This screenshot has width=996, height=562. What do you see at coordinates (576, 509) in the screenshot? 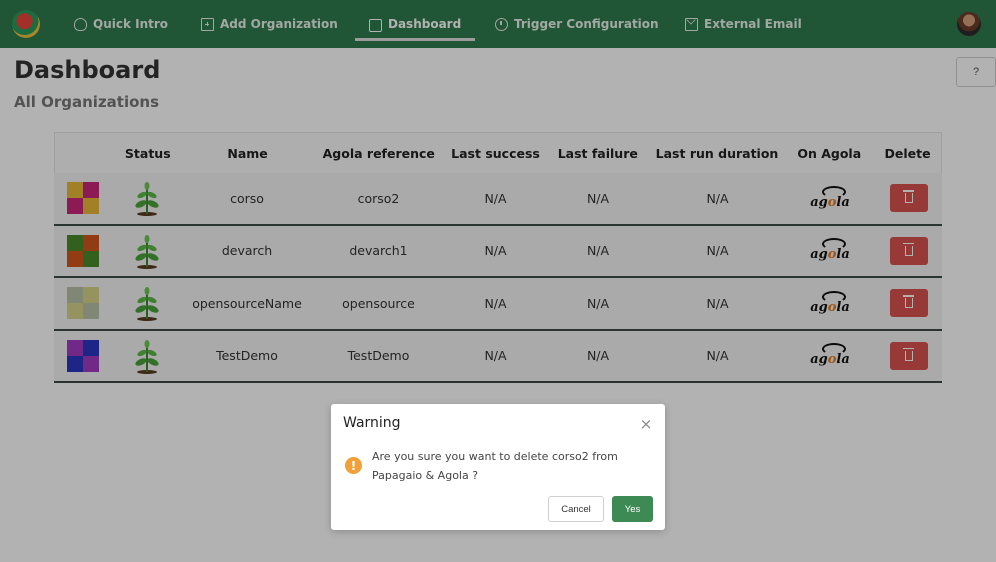
I see `cancel-button: Cancel` at bounding box center [576, 509].